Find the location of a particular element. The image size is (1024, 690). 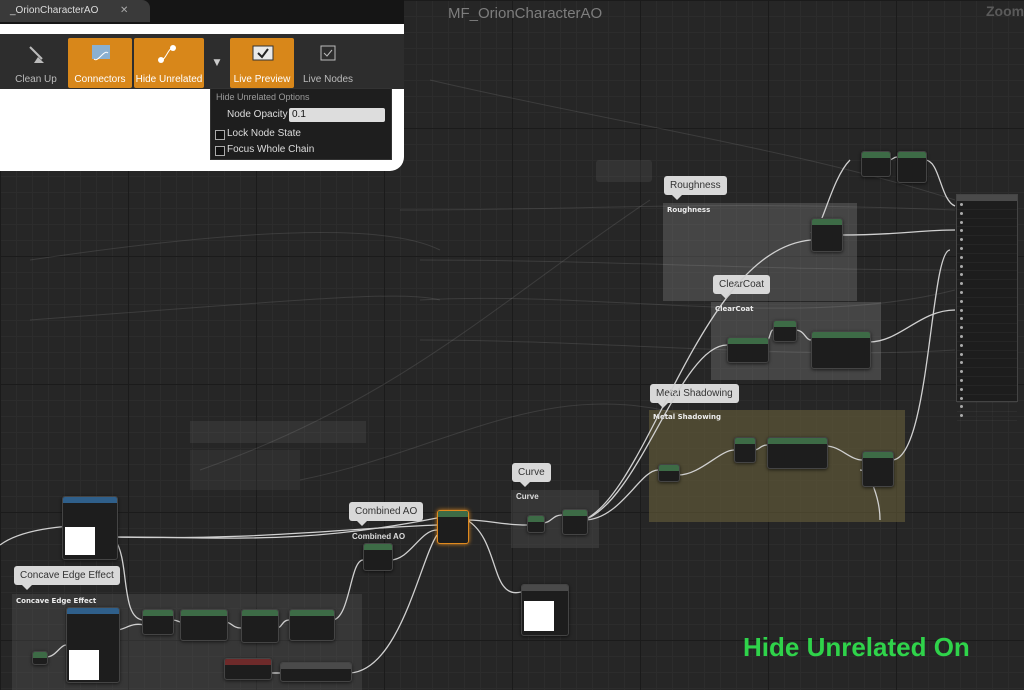

lock-node-state-row: Lock Node State is located at coordinates (301, 135).